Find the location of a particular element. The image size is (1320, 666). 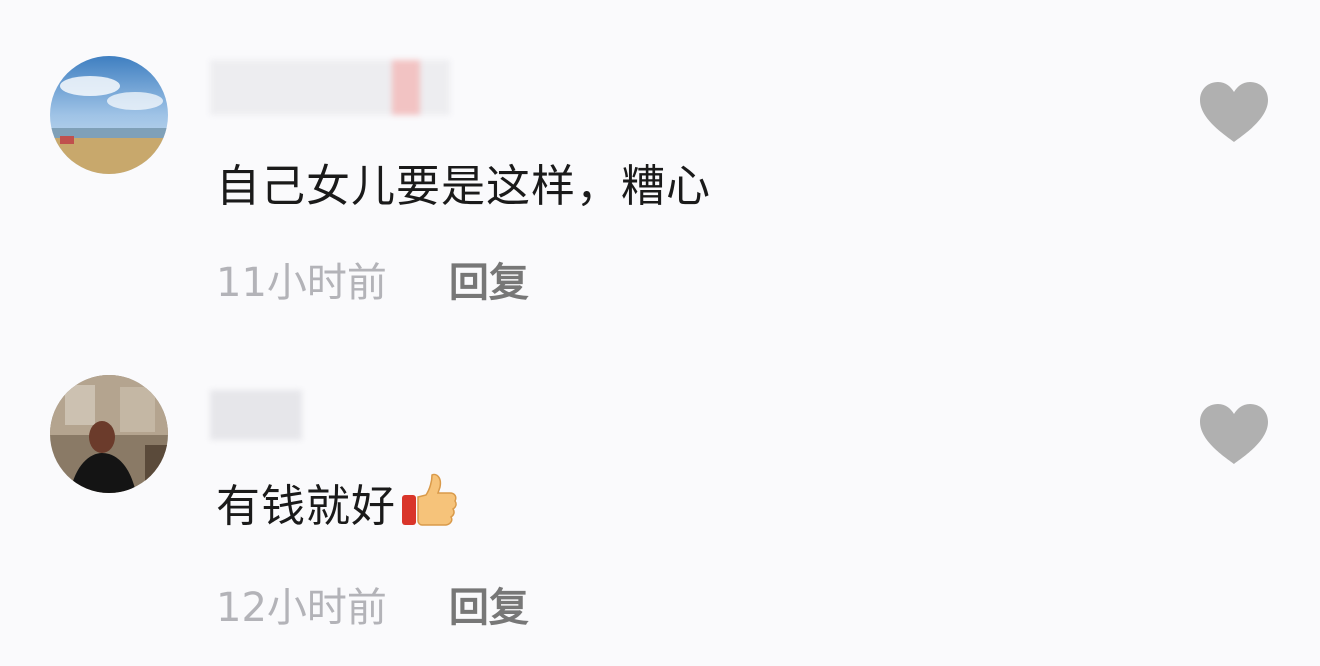

comment-text: 自己女儿要是这样，糟心 is located at coordinates (463, 186).